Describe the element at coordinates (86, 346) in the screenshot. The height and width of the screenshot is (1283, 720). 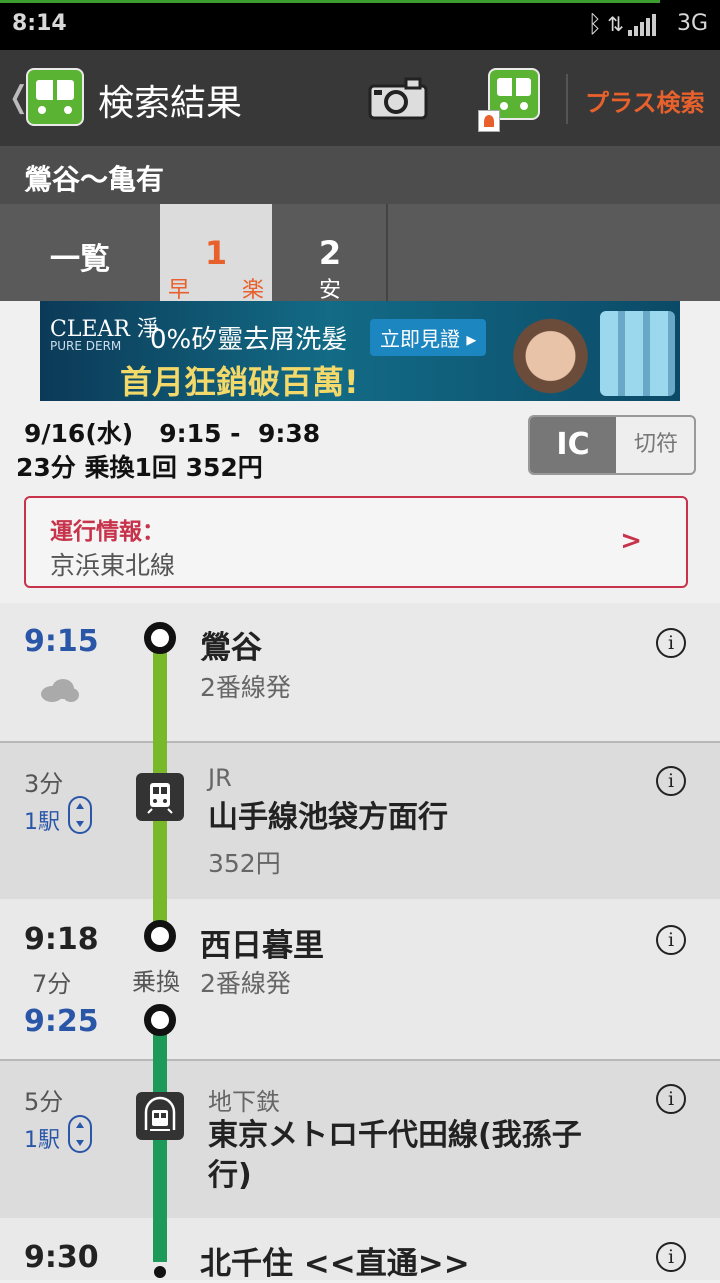
I see `ad-brand-sub: PURE DERM` at that location.